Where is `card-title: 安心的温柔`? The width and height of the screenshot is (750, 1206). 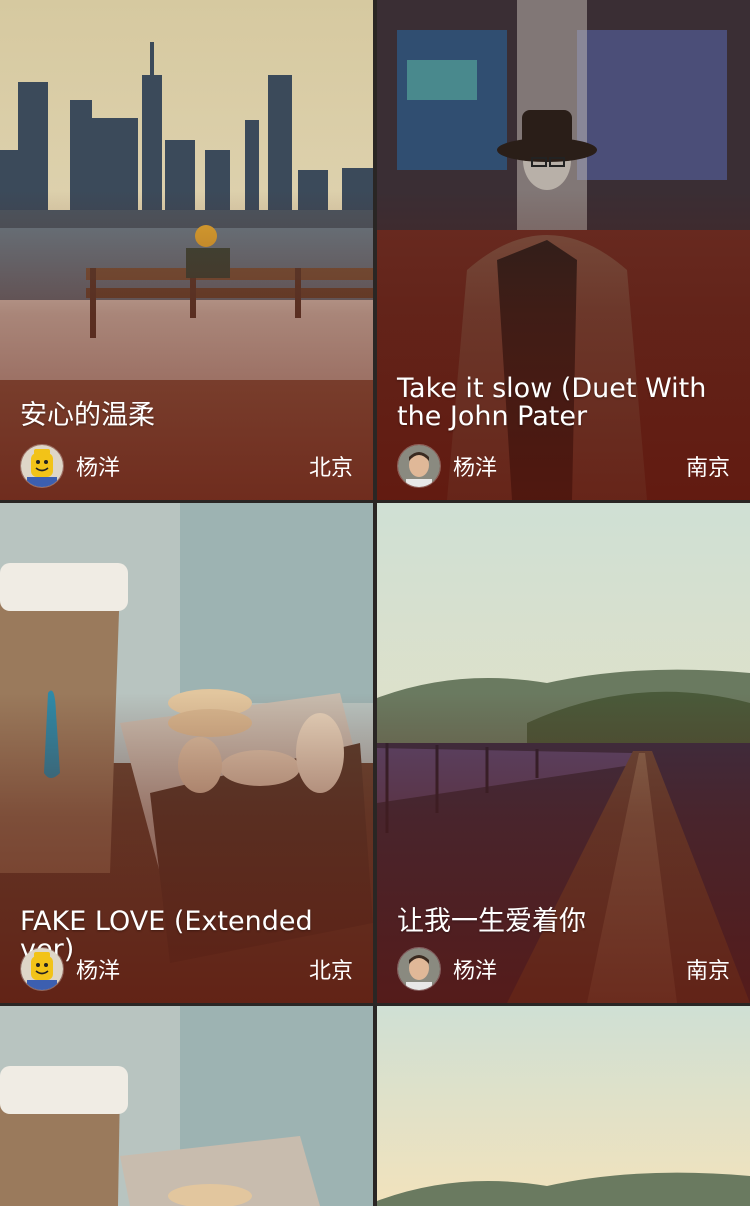
card-title: 安心的温柔 is located at coordinates (87, 415).